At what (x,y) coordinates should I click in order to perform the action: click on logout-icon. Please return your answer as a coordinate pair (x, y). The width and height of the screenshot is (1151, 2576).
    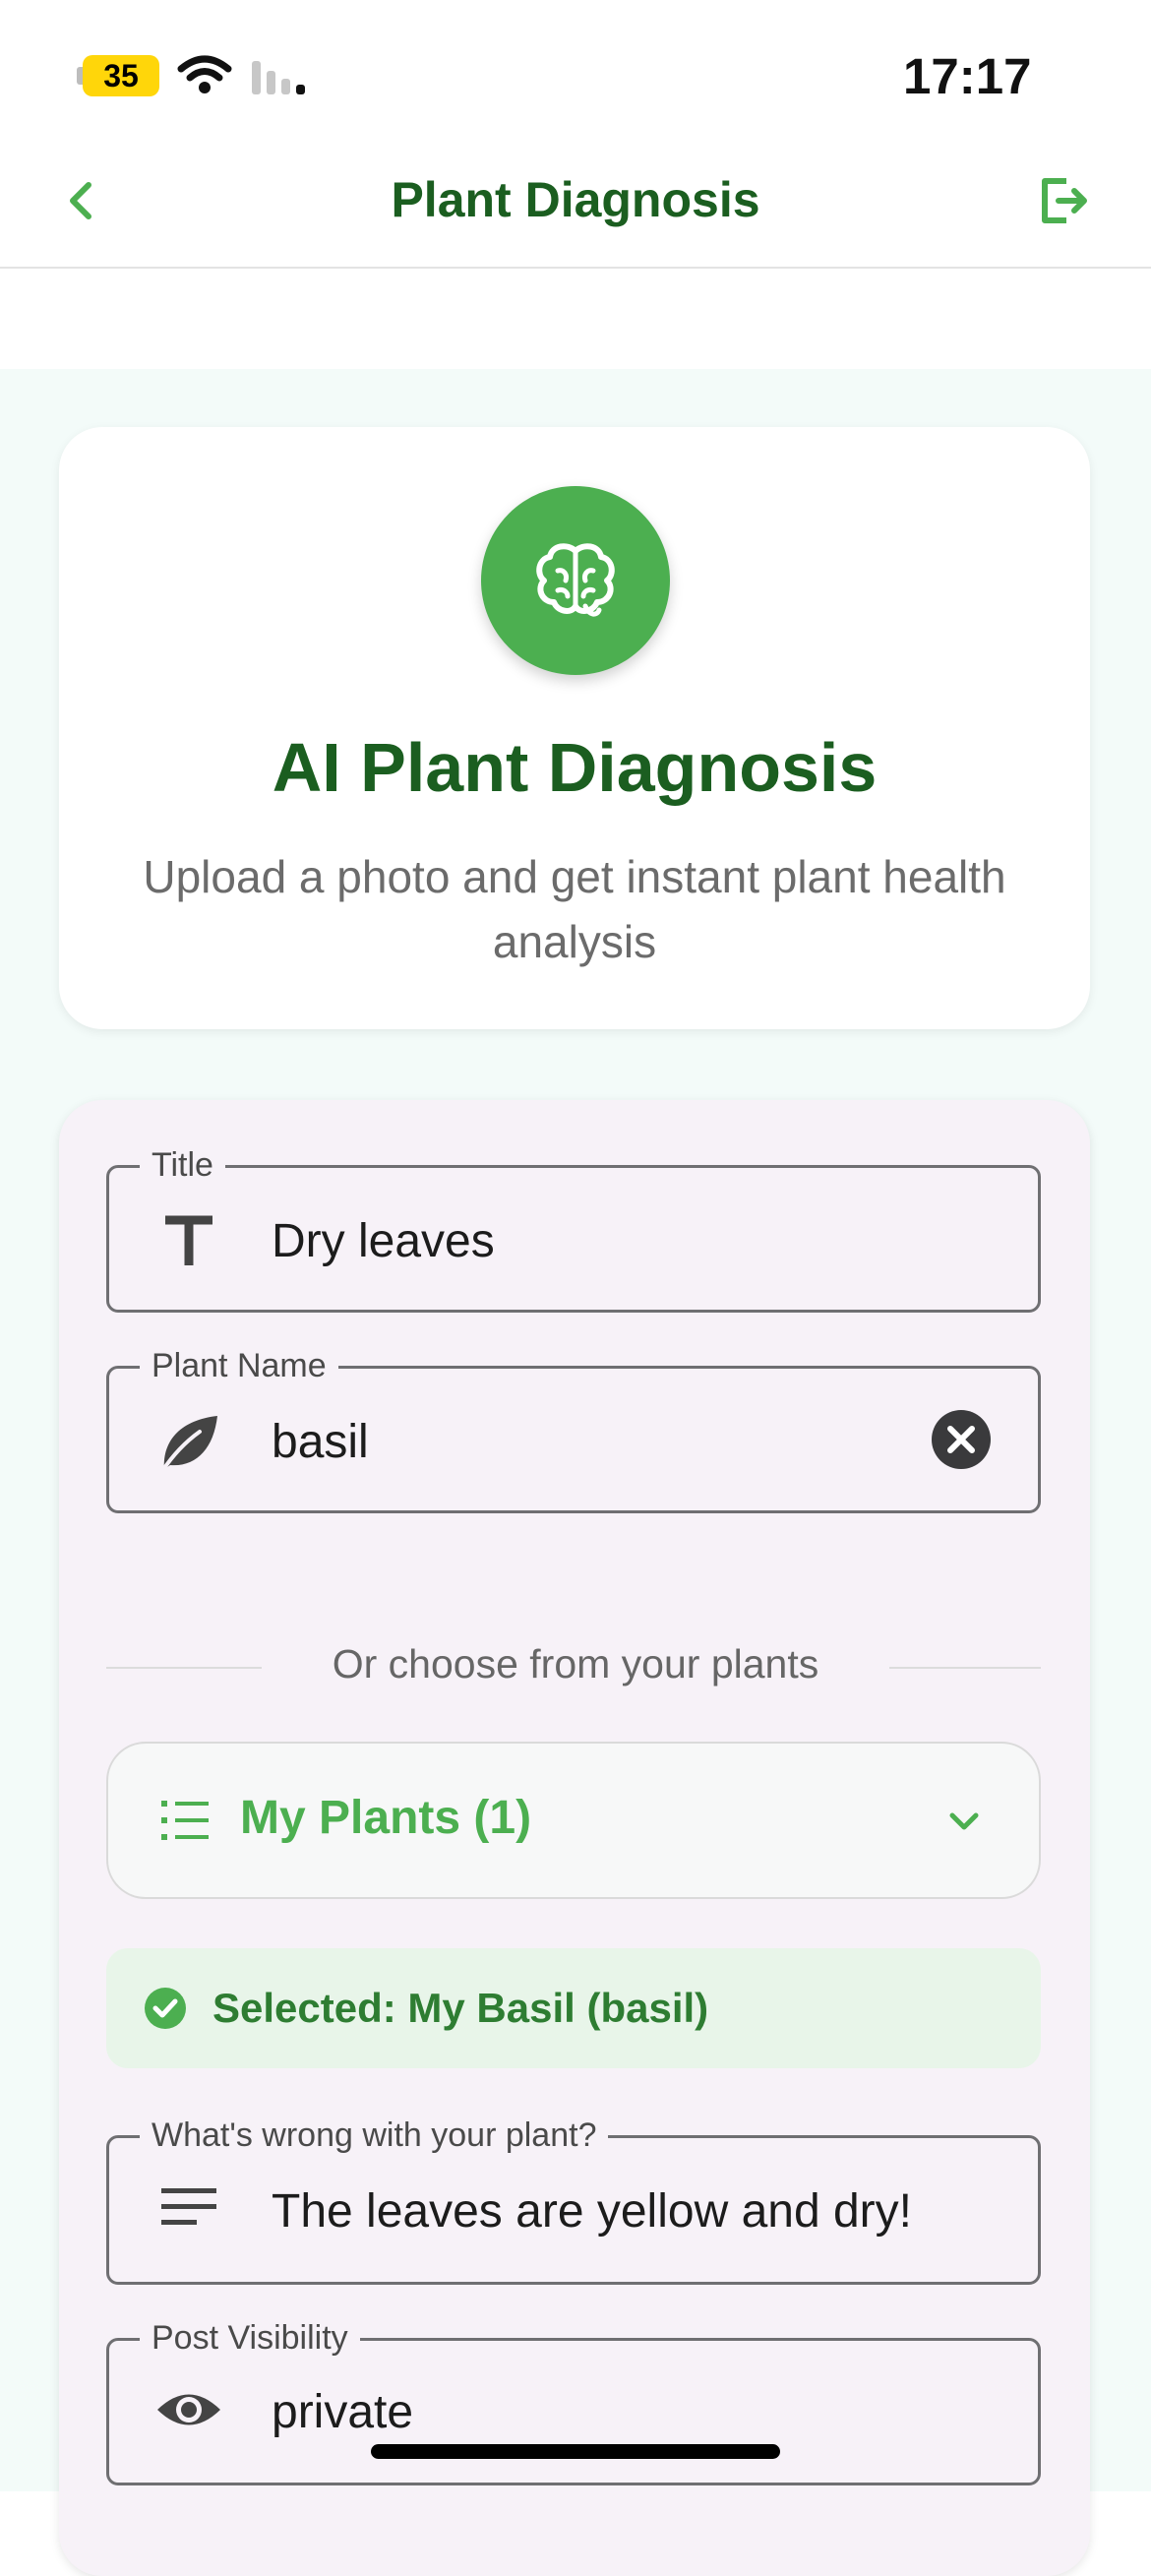
    Looking at the image, I should click on (1064, 200).